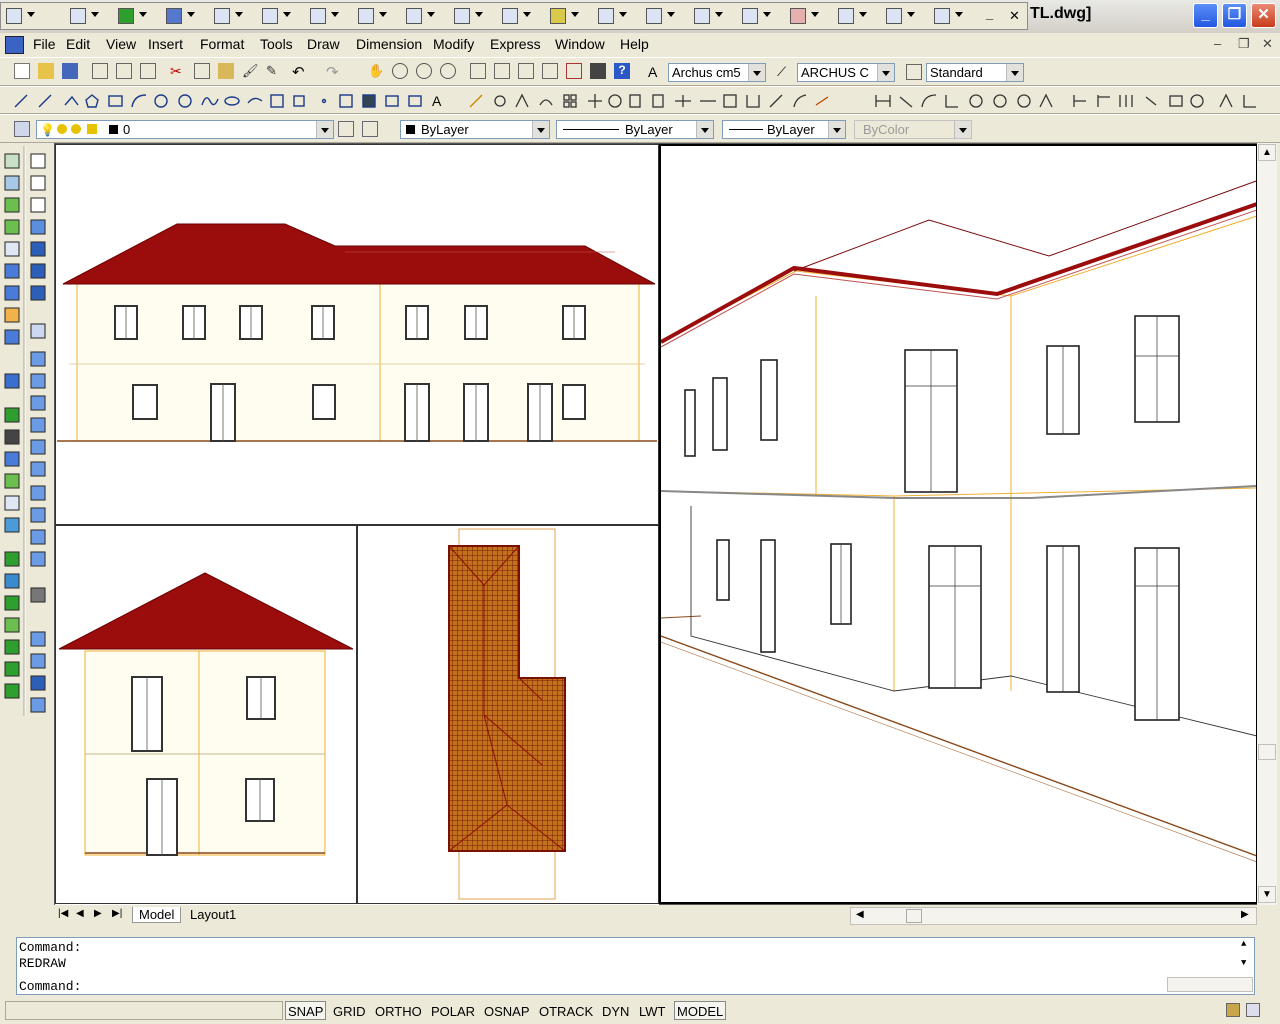  I want to click on menu-tools: Tools, so click(276, 44).